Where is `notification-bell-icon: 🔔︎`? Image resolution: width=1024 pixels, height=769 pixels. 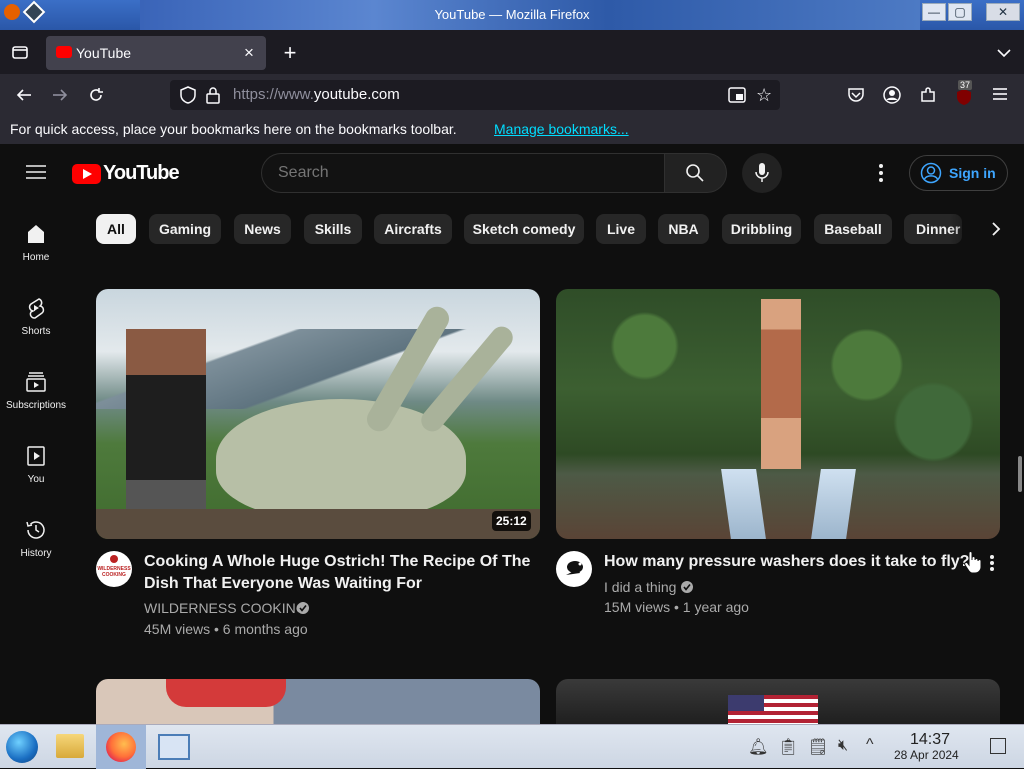 notification-bell-icon: 🔔︎ is located at coordinates (758, 747).